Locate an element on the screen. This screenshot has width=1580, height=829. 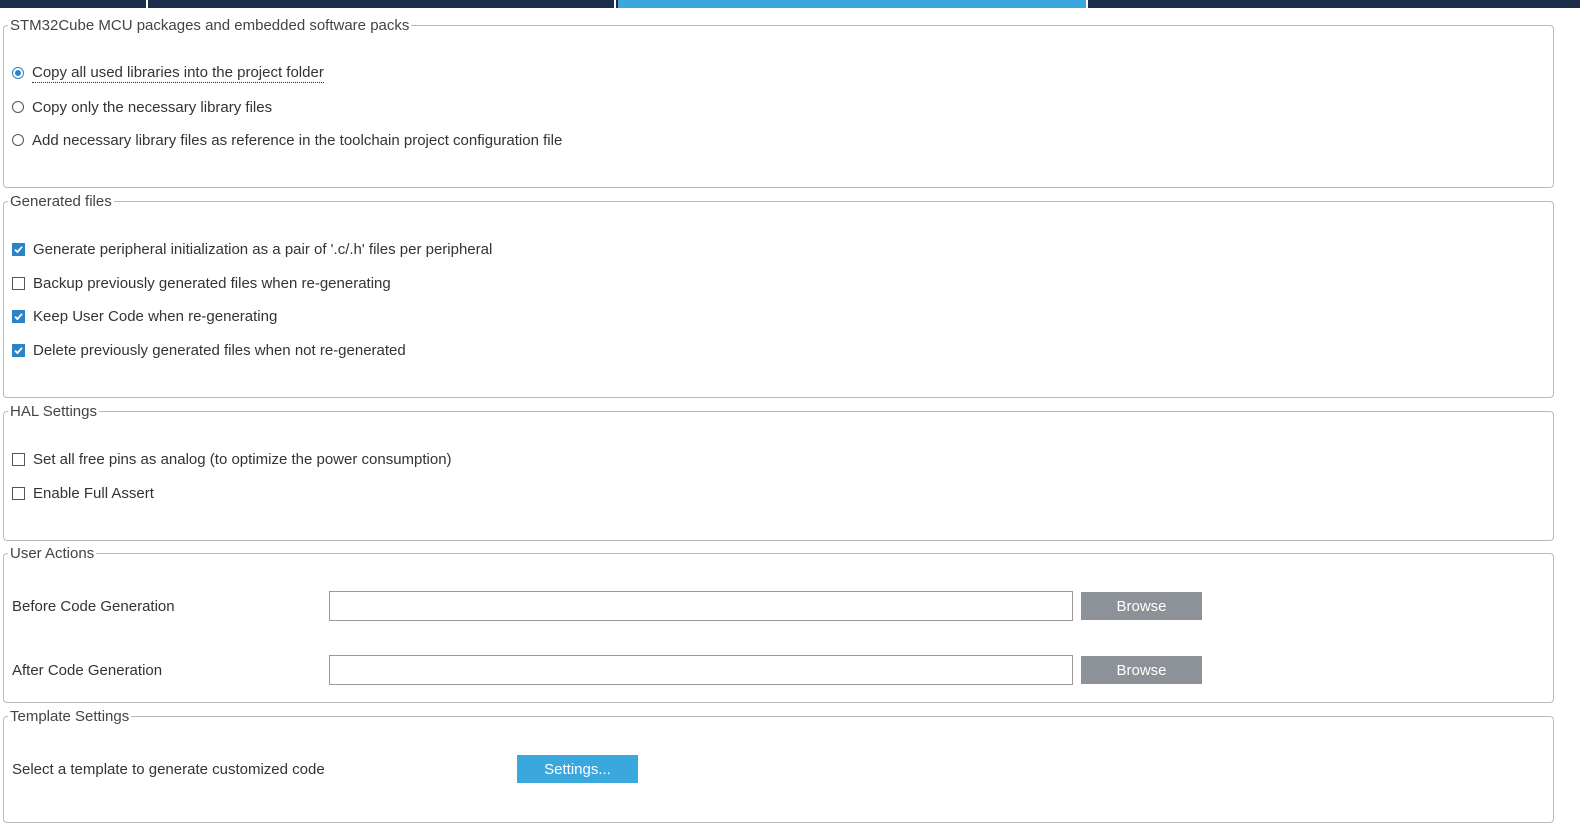
checkbox-keep-user-code: Keep User Code when re-generating is located at coordinates (144, 316).